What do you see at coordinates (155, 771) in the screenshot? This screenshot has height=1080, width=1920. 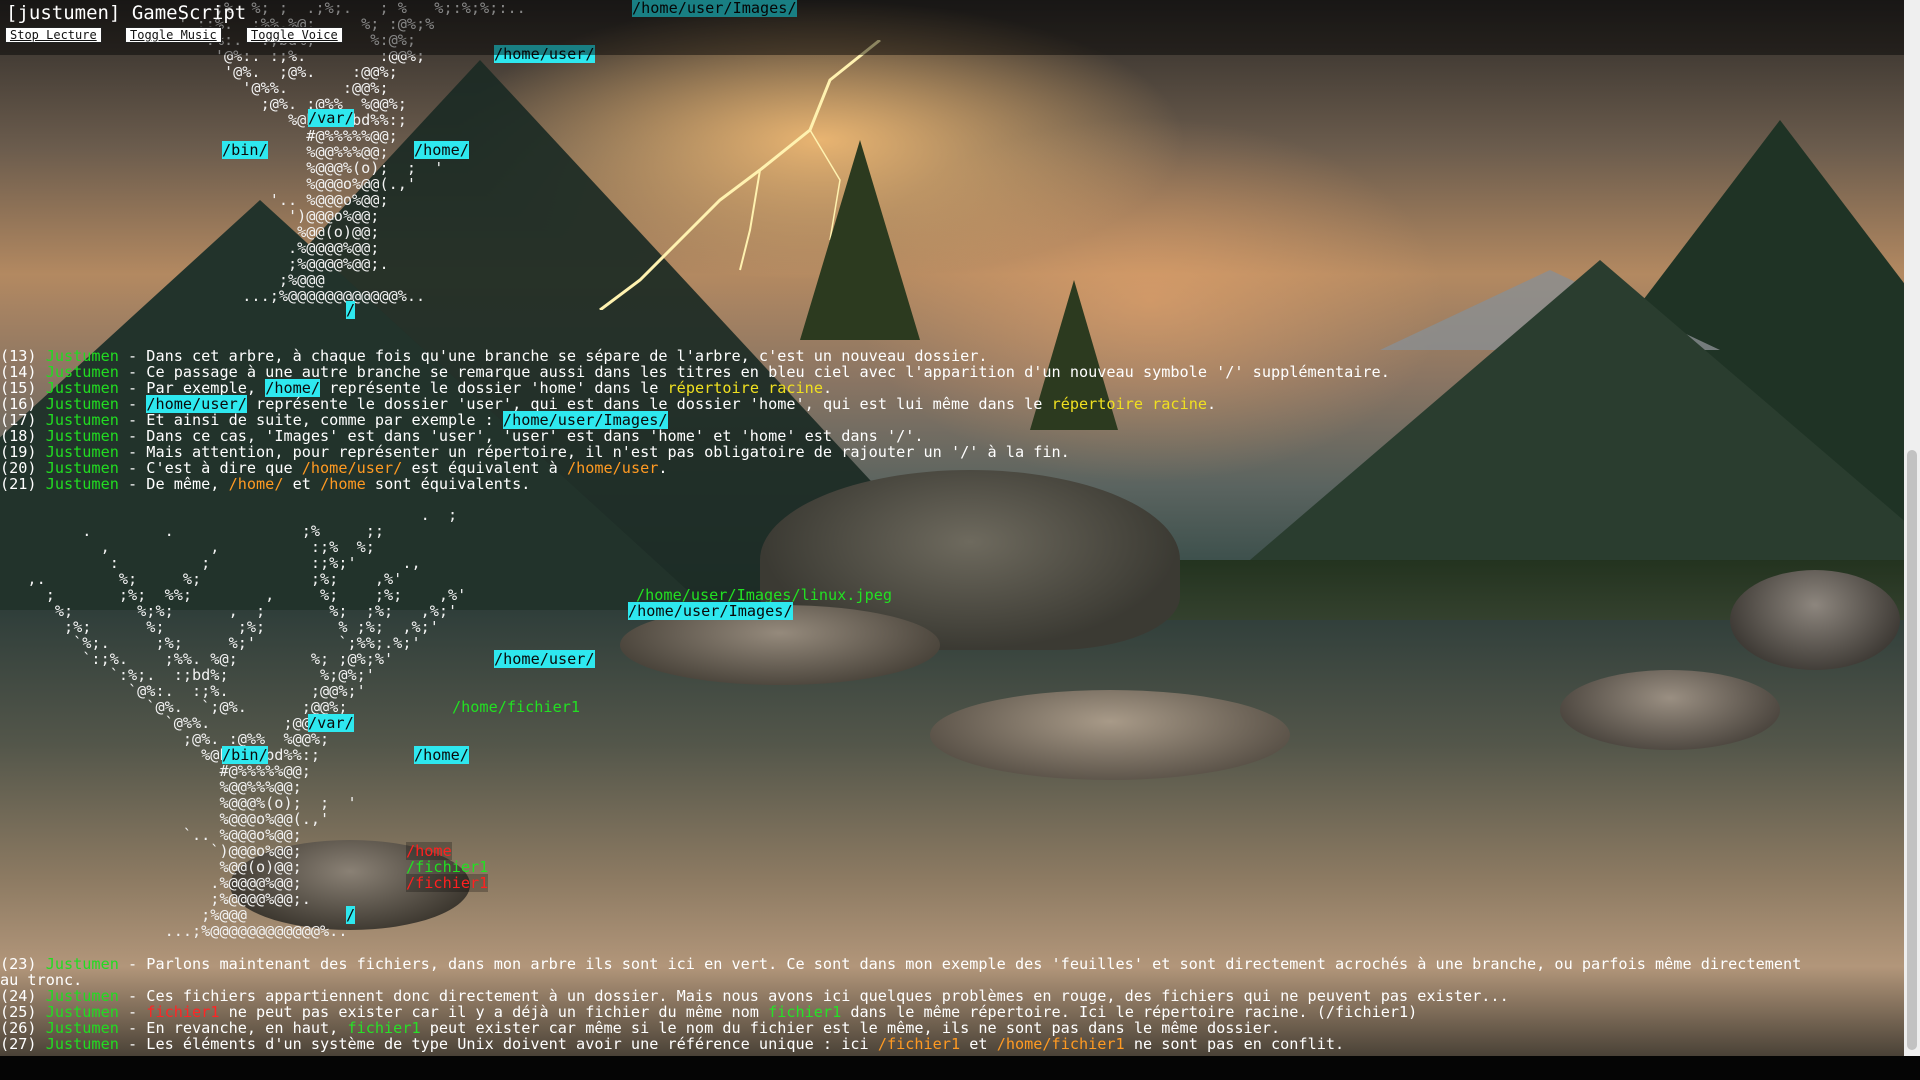 I see `tree2-art-line: #@%%%%%@@;` at bounding box center [155, 771].